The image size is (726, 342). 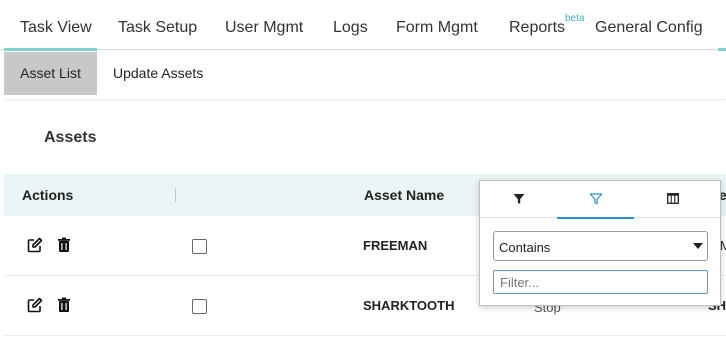 What do you see at coordinates (595, 200) in the screenshot?
I see `tab-filter` at bounding box center [595, 200].